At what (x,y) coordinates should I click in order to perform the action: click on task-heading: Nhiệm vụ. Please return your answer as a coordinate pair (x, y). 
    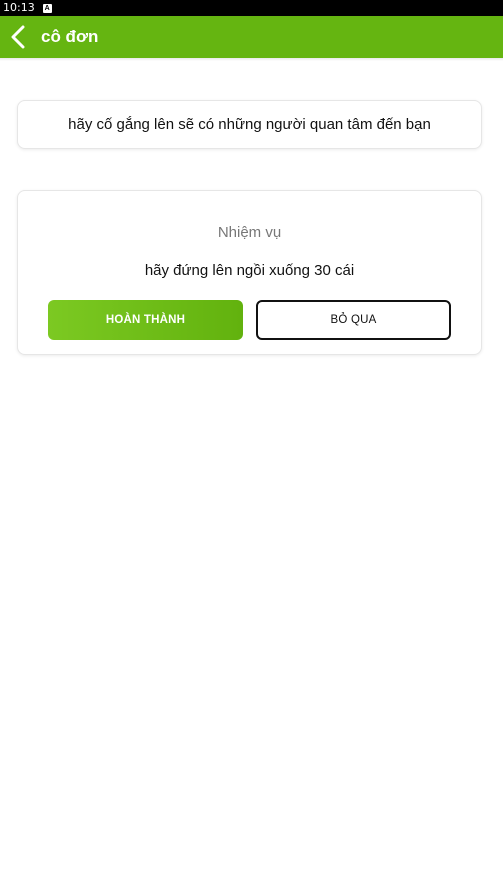
    Looking at the image, I should click on (249, 232).